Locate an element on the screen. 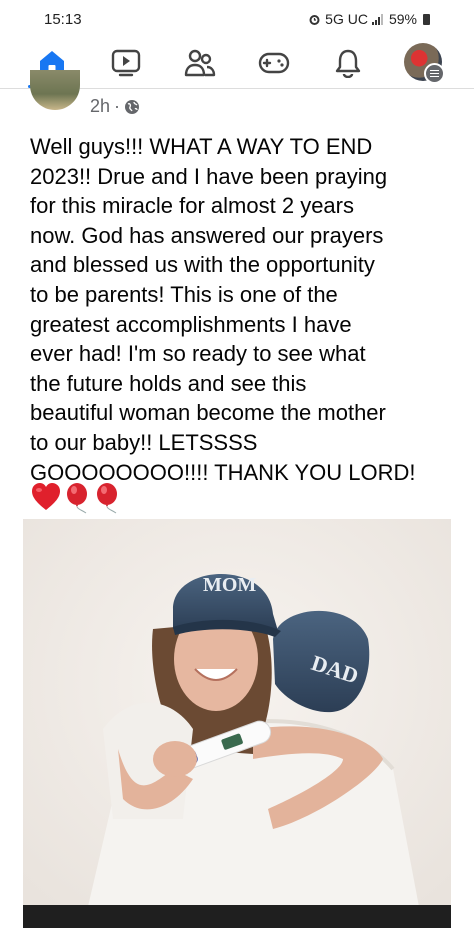 The image size is (474, 928). post-meta: 2h · is located at coordinates (115, 106).